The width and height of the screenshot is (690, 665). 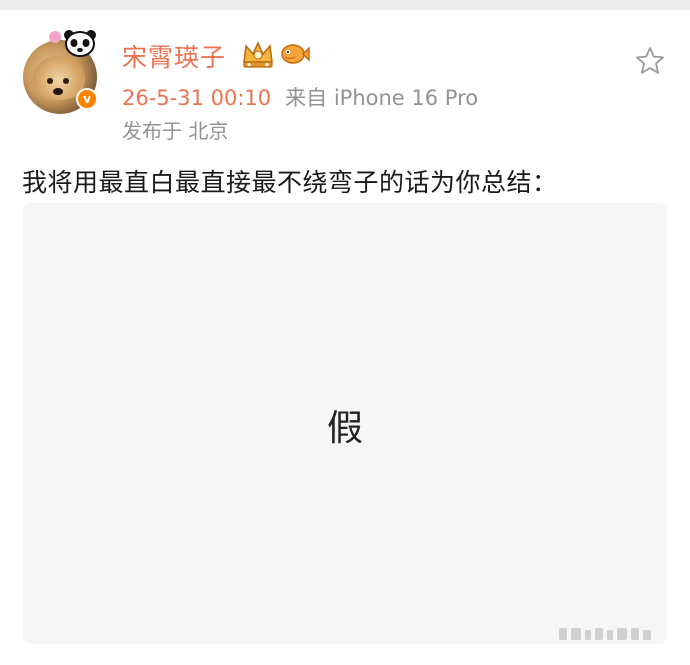 What do you see at coordinates (345, 5) in the screenshot?
I see `top-divider` at bounding box center [345, 5].